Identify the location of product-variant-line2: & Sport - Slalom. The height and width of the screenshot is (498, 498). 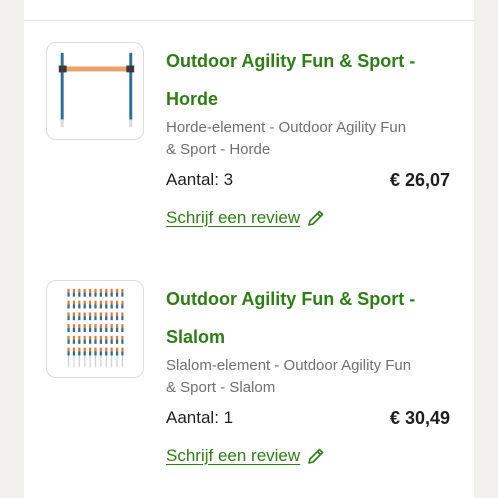
(221, 387).